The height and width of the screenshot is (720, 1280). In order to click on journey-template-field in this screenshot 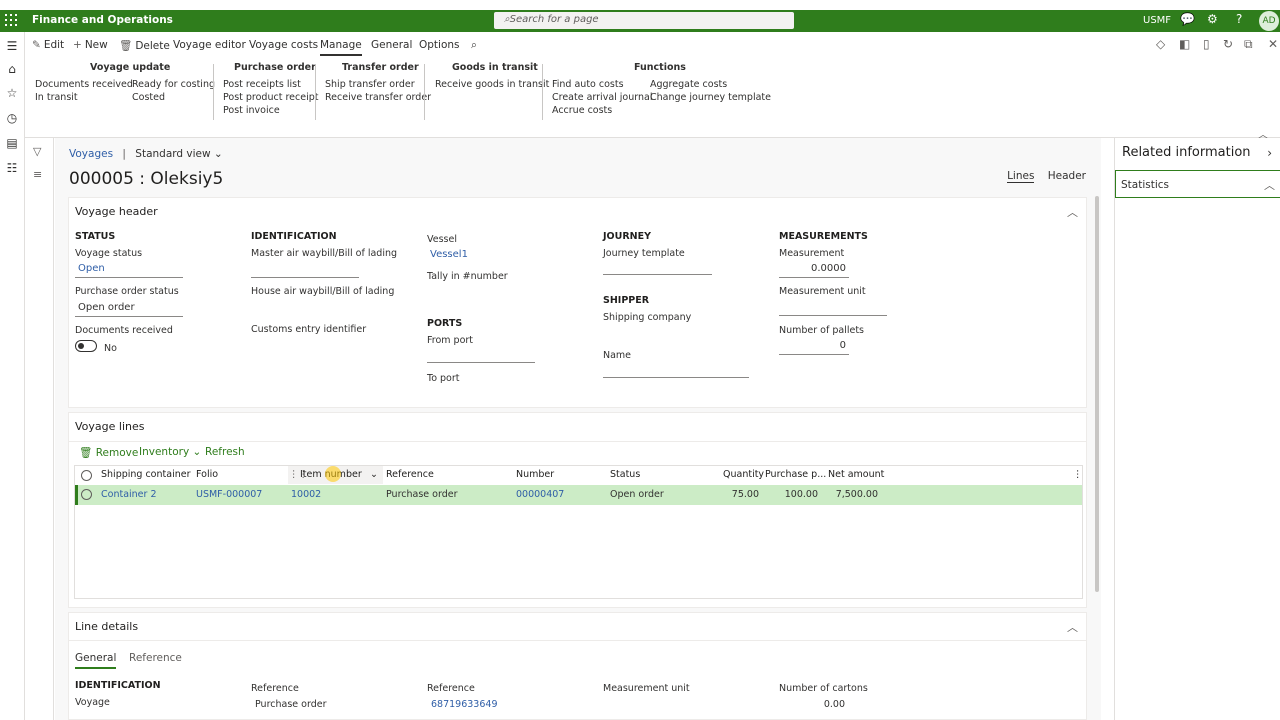, I will do `click(657, 267)`.